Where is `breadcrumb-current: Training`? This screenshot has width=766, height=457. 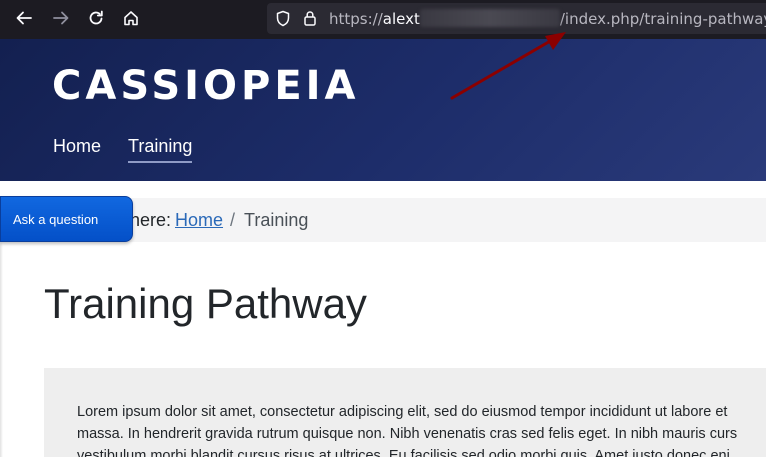 breadcrumb-current: Training is located at coordinates (276, 220).